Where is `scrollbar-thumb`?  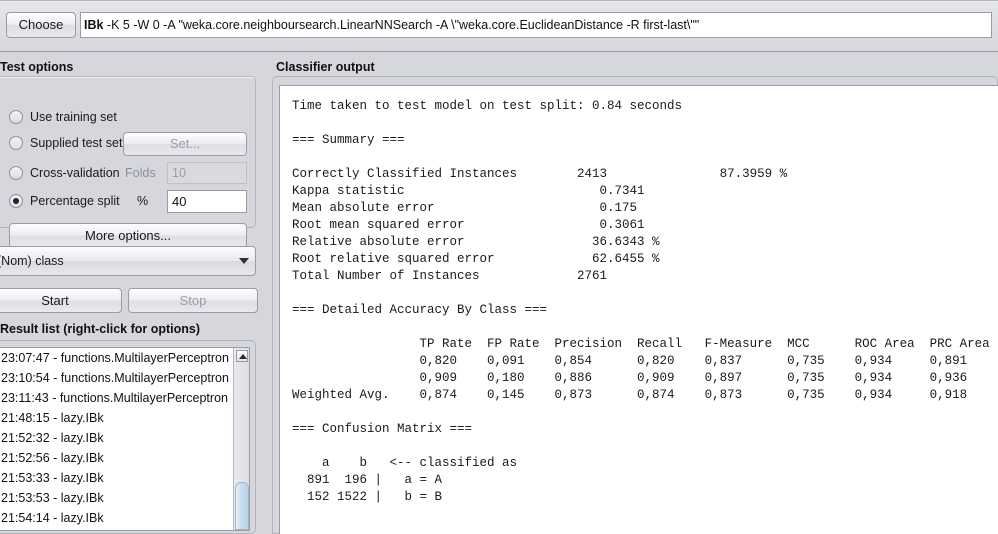 scrollbar-thumb is located at coordinates (242, 506).